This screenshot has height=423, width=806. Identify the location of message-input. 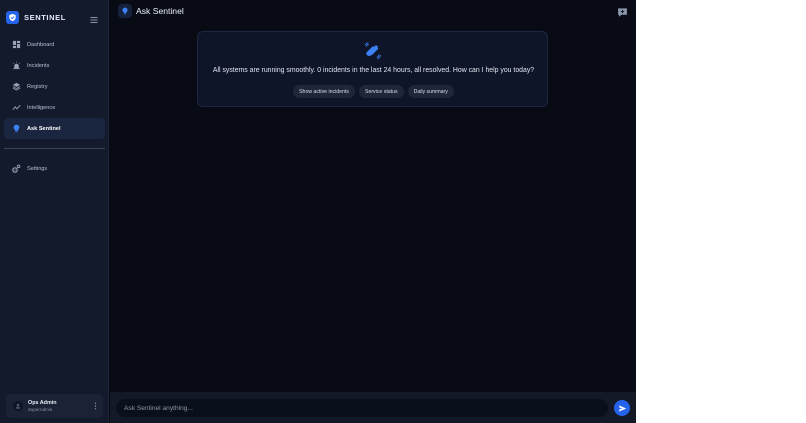
(359, 408).